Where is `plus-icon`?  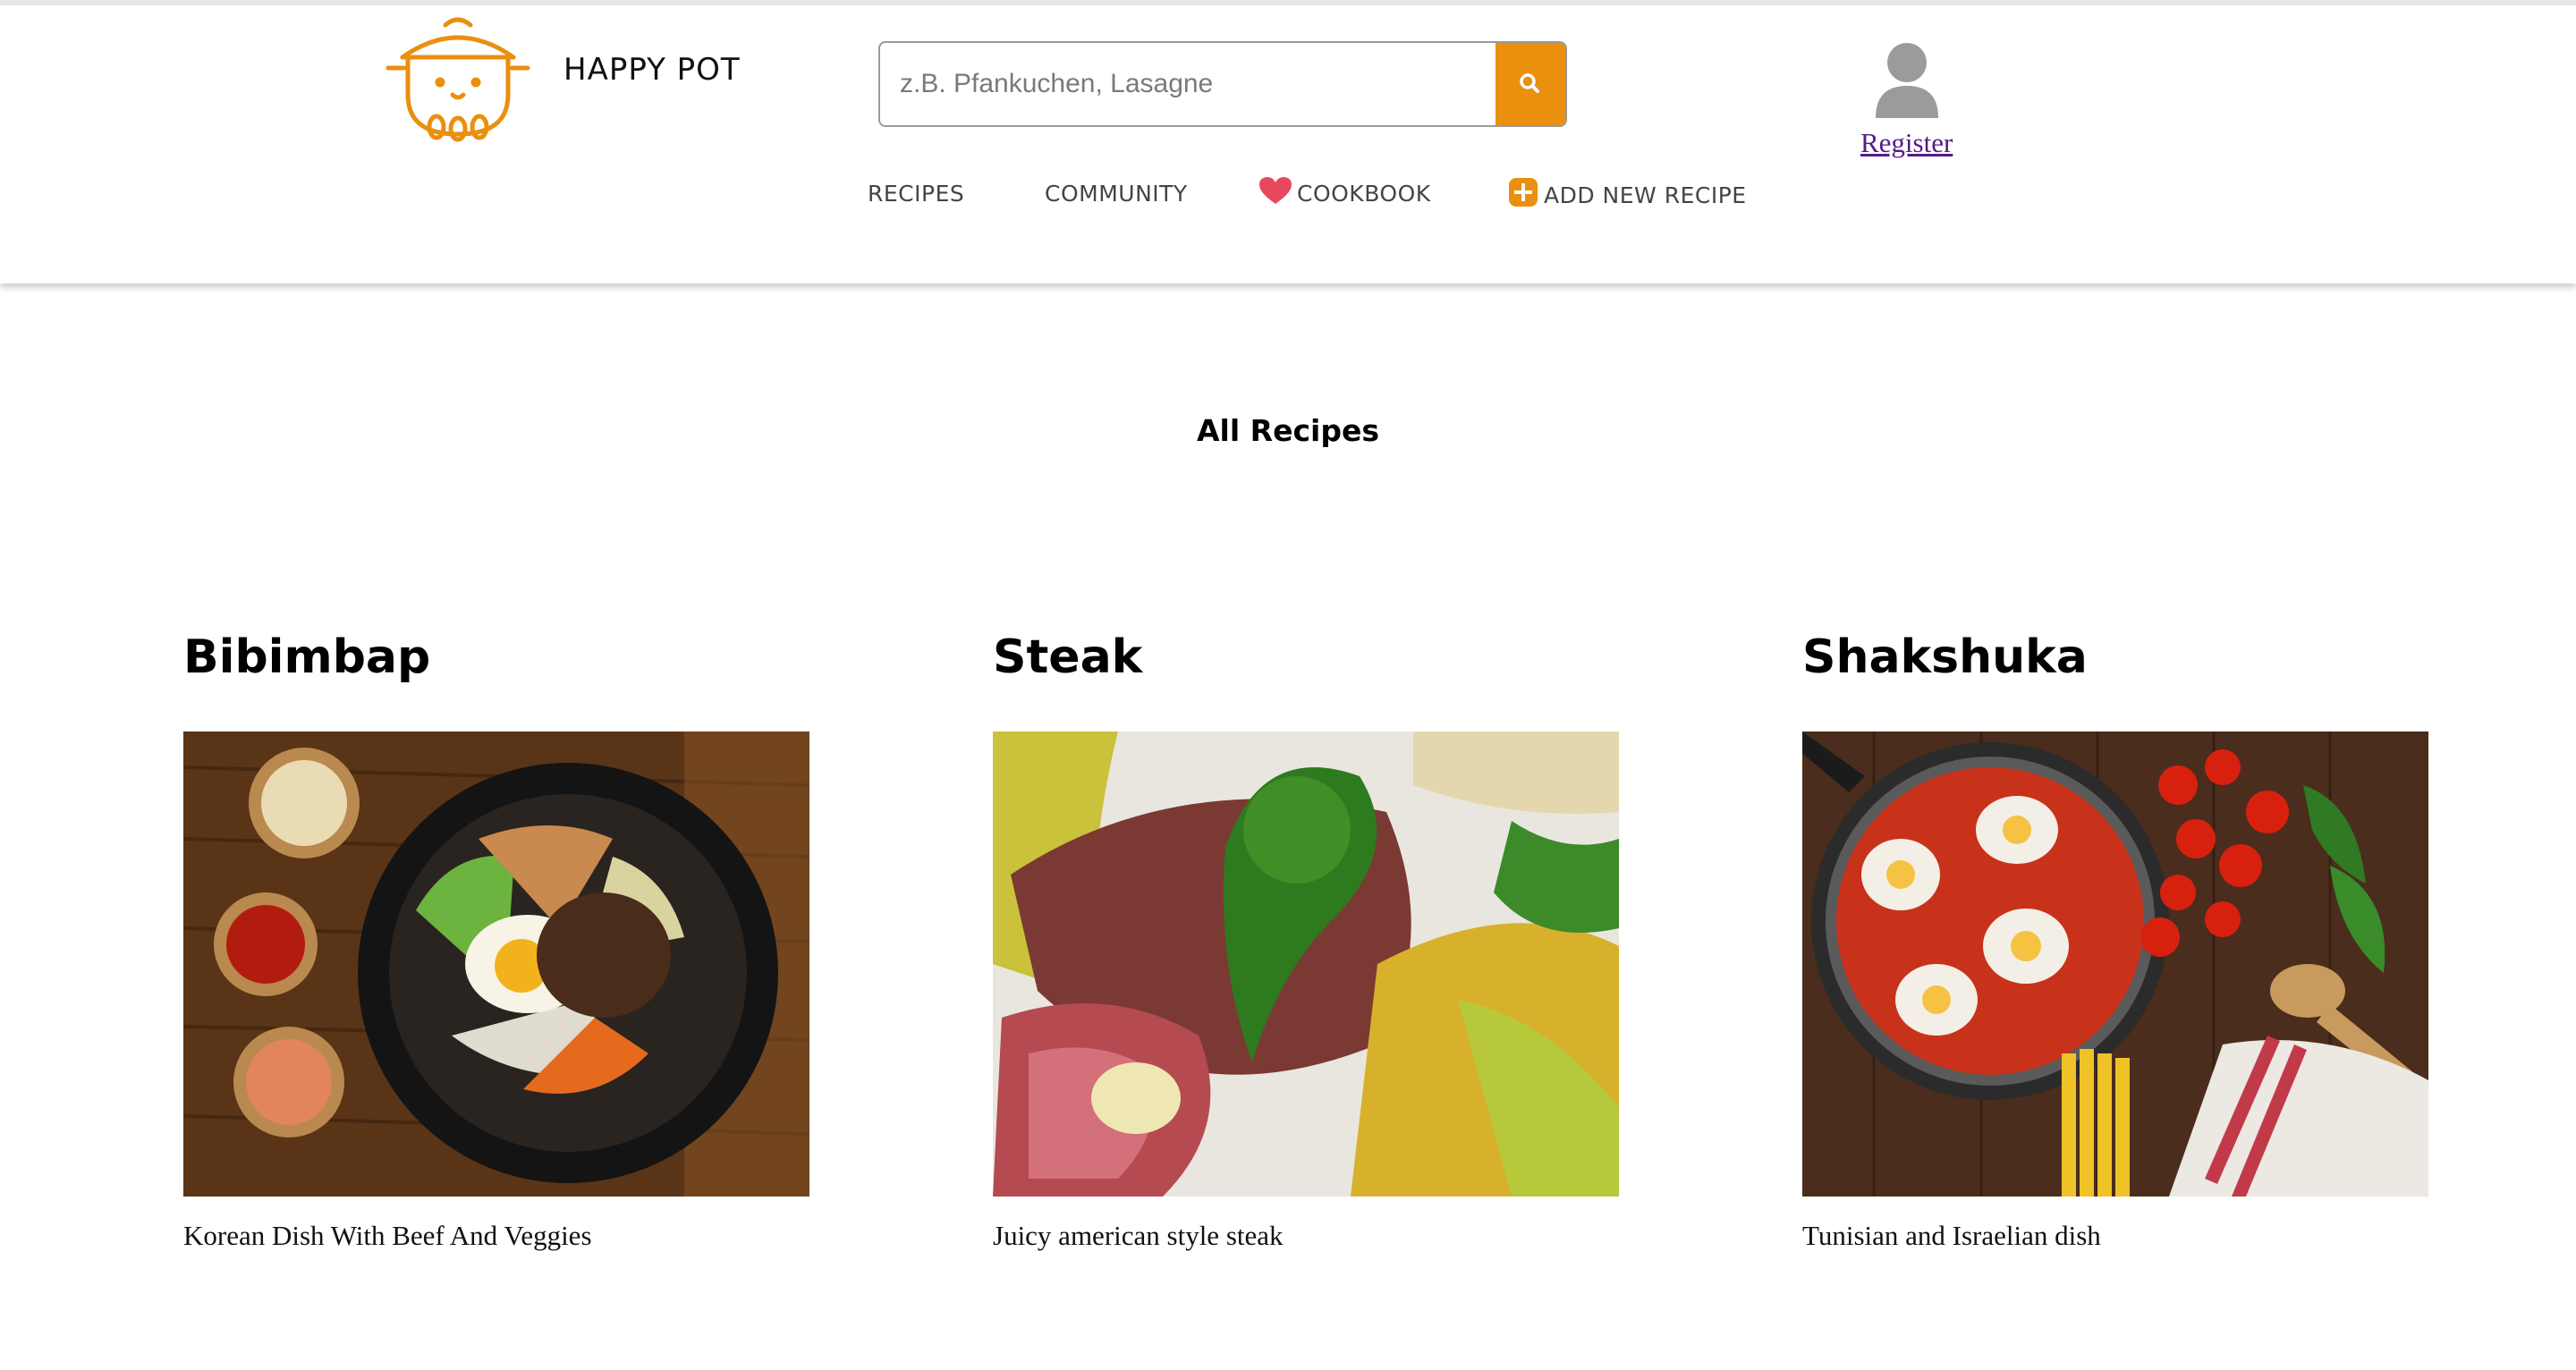
plus-icon is located at coordinates (1523, 192).